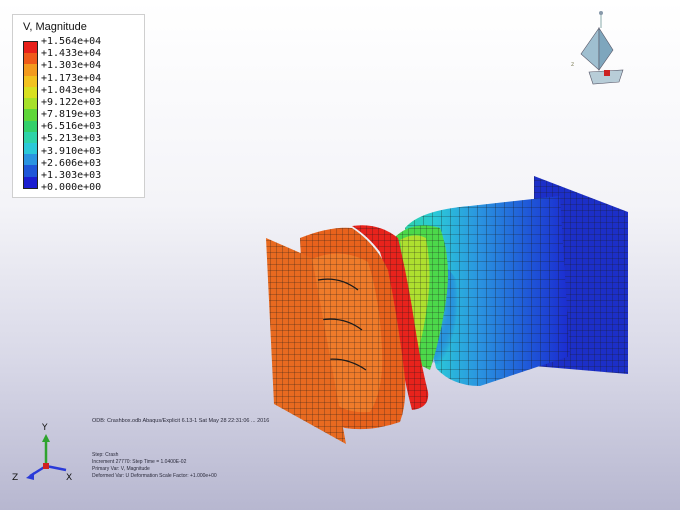  Describe the element at coordinates (44, 428) in the screenshot. I see `triad-y-label: Y` at that location.